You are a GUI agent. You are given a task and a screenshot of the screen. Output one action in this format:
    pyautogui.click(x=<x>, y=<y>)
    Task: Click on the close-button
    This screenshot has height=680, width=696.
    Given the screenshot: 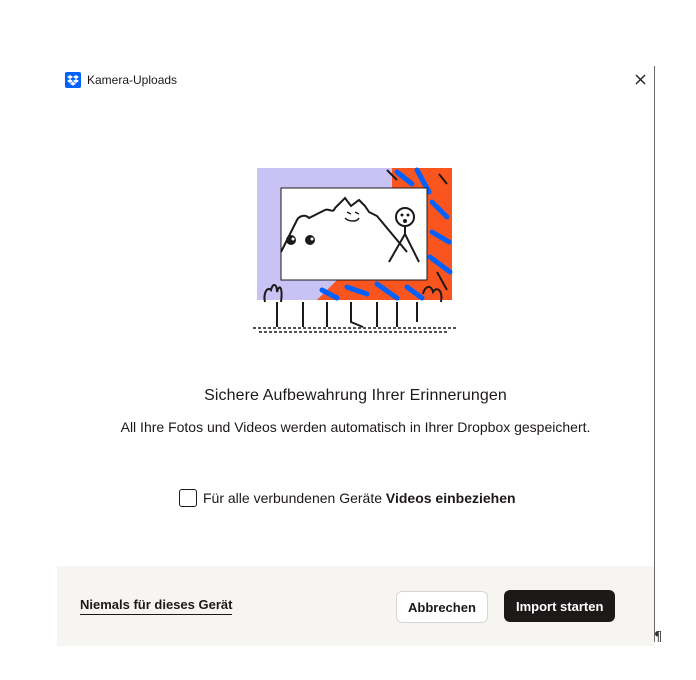 What is the action you would take?
    pyautogui.click(x=640, y=79)
    